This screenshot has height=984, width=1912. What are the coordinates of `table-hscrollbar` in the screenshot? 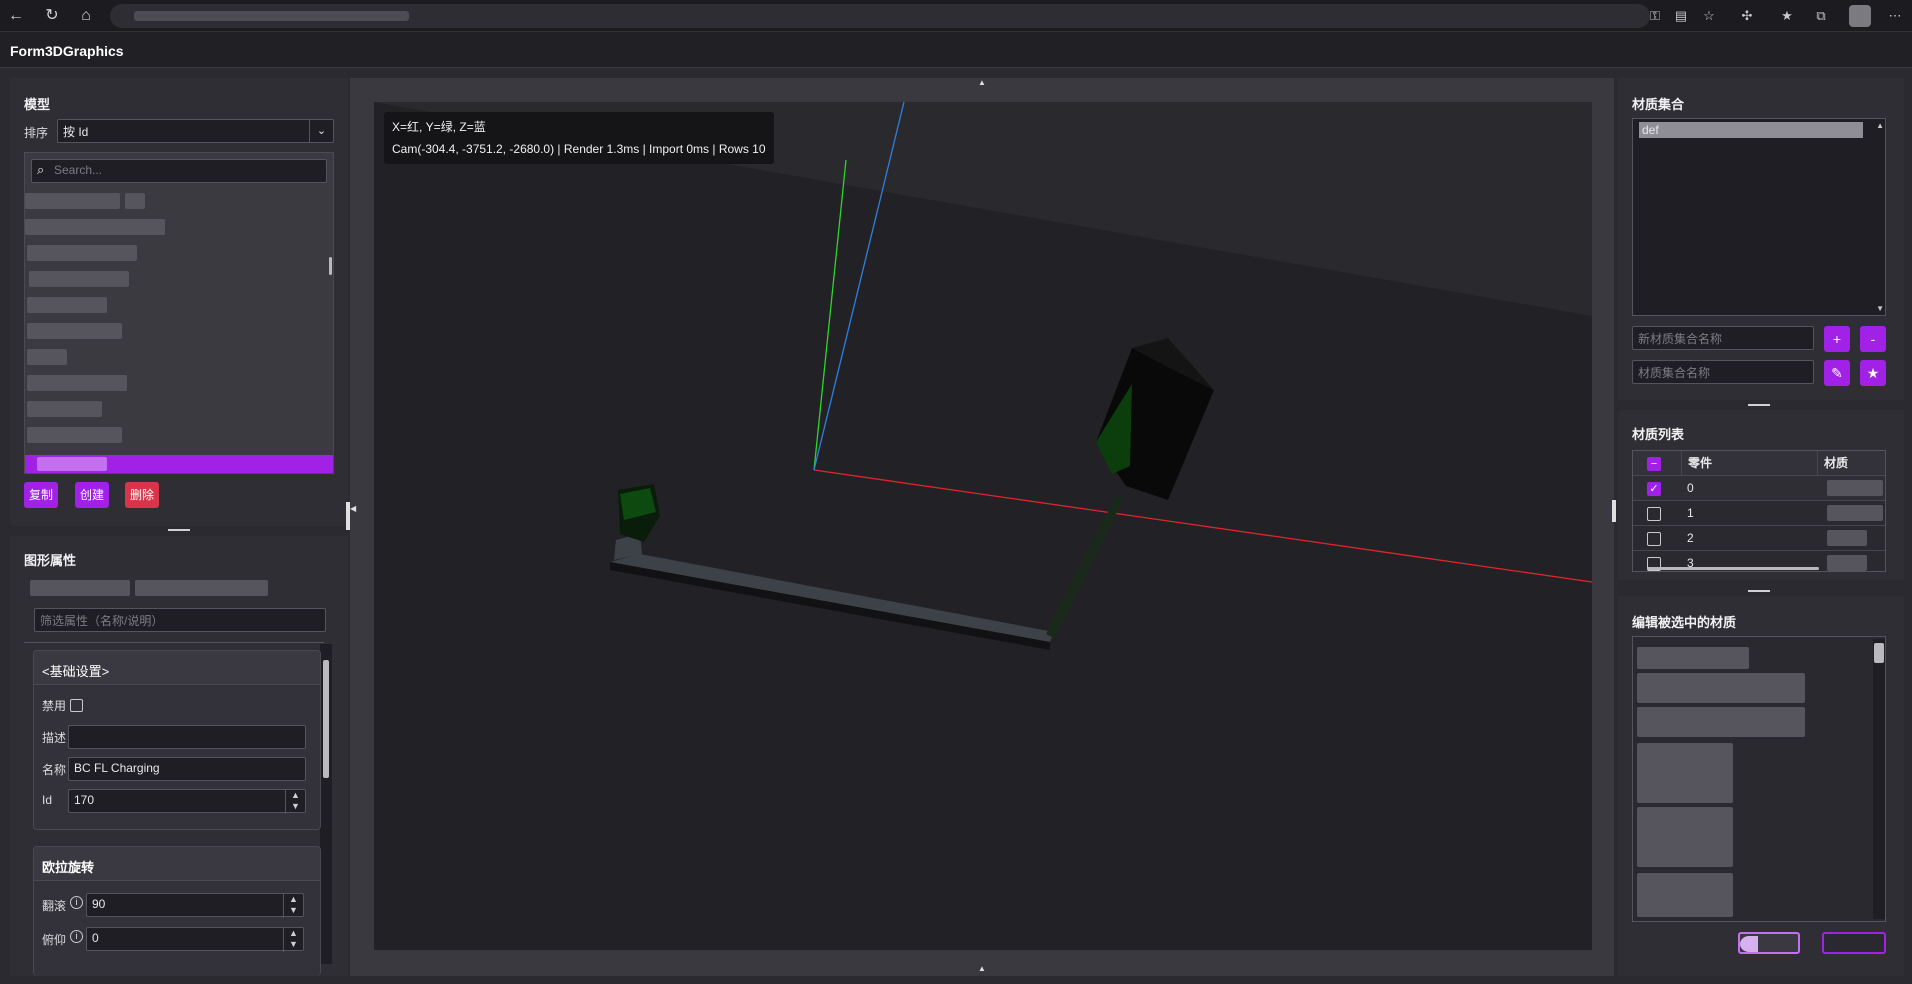 It's located at (1733, 568).